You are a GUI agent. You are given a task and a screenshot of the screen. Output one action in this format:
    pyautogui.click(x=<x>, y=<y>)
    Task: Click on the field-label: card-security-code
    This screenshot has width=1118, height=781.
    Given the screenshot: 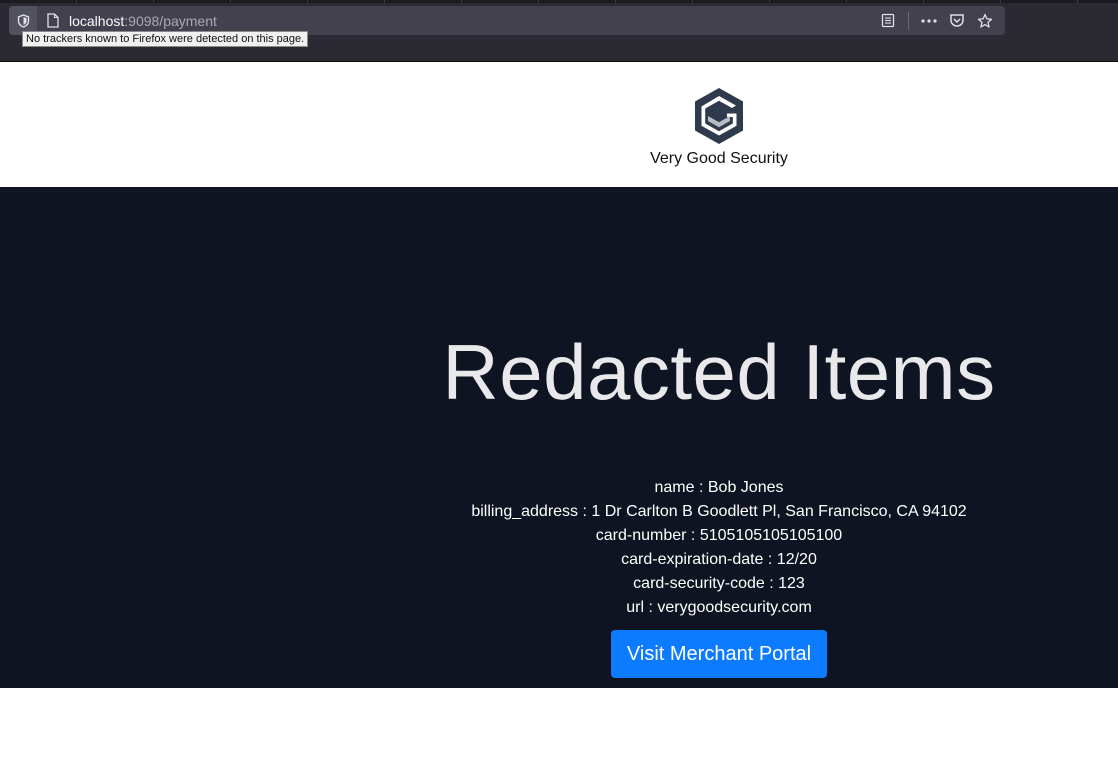 What is the action you would take?
    pyautogui.click(x=699, y=583)
    